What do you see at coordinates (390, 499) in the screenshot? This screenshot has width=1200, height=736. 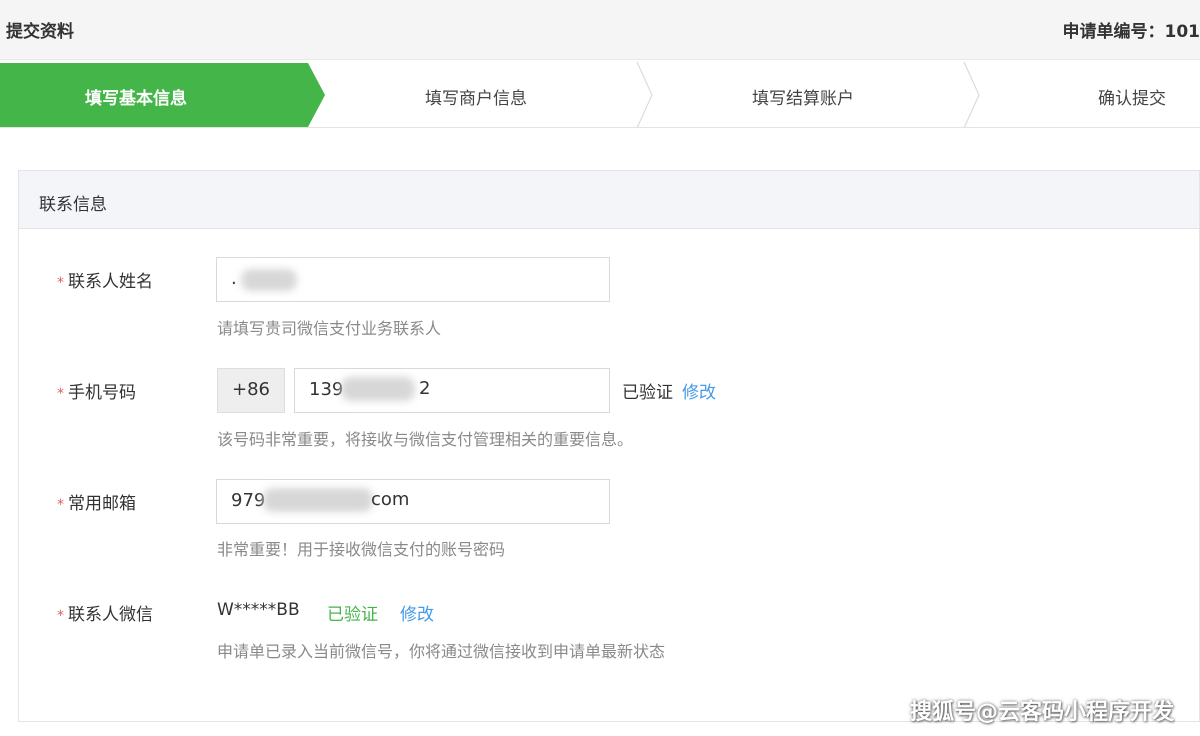 I see `email-value-end: com` at bounding box center [390, 499].